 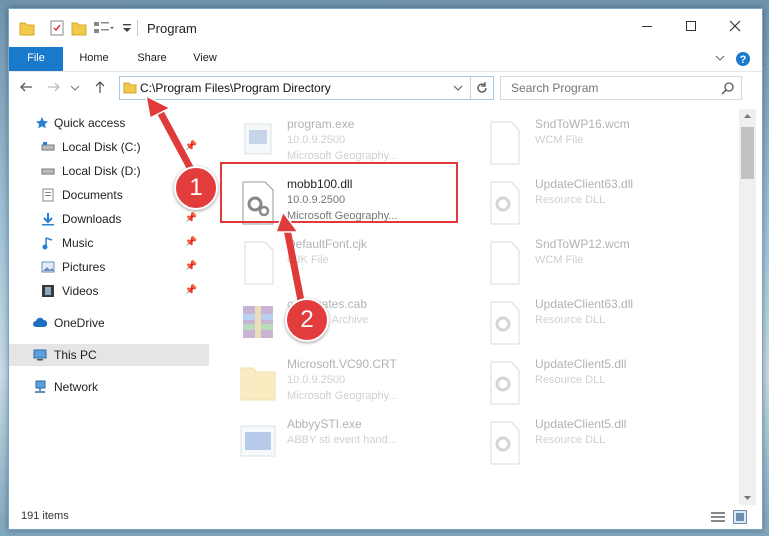 What do you see at coordinates (196, 188) in the screenshot?
I see `callout-badge-1: 1` at bounding box center [196, 188].